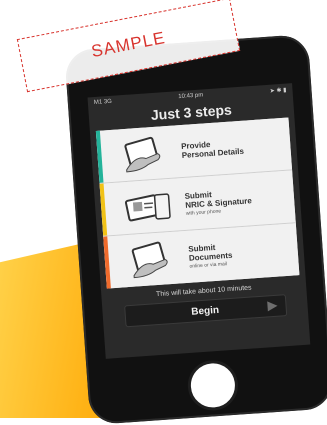 The width and height of the screenshot is (327, 425). I want to click on time-label: 10:43 pm, so click(191, 96).